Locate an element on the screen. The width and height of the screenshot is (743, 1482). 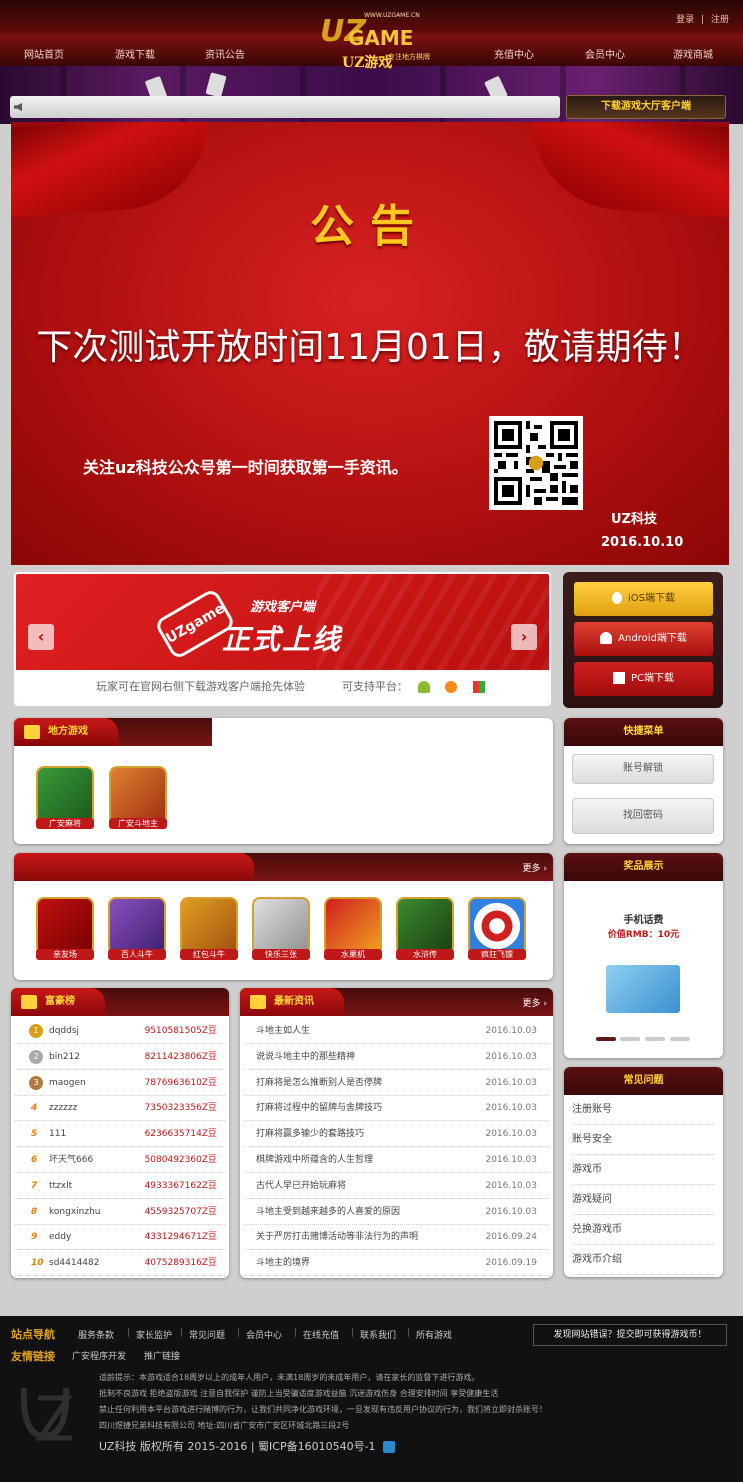
news-item: 古代人早已开始玩麻将 2016.10.03 is located at coordinates (396, 1186).